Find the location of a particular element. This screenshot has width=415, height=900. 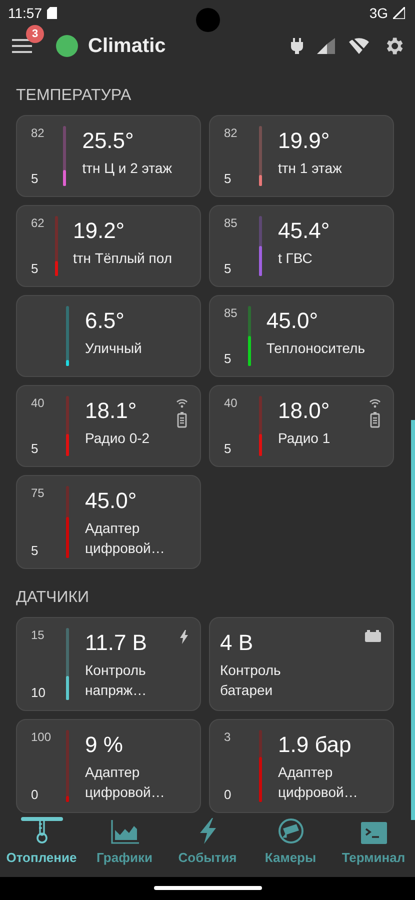

chart-icon is located at coordinates (124, 832).